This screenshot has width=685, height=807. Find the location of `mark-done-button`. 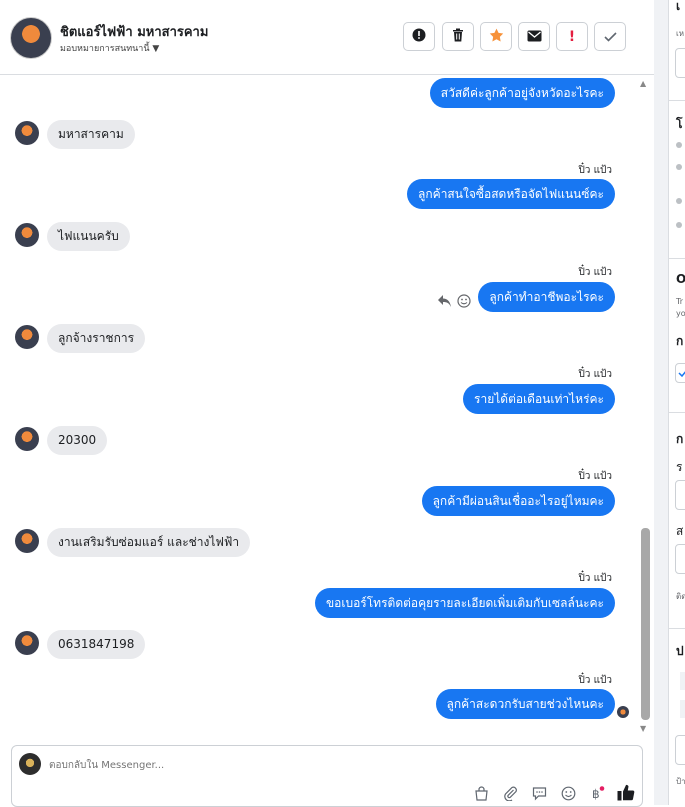

mark-done-button is located at coordinates (610, 36).